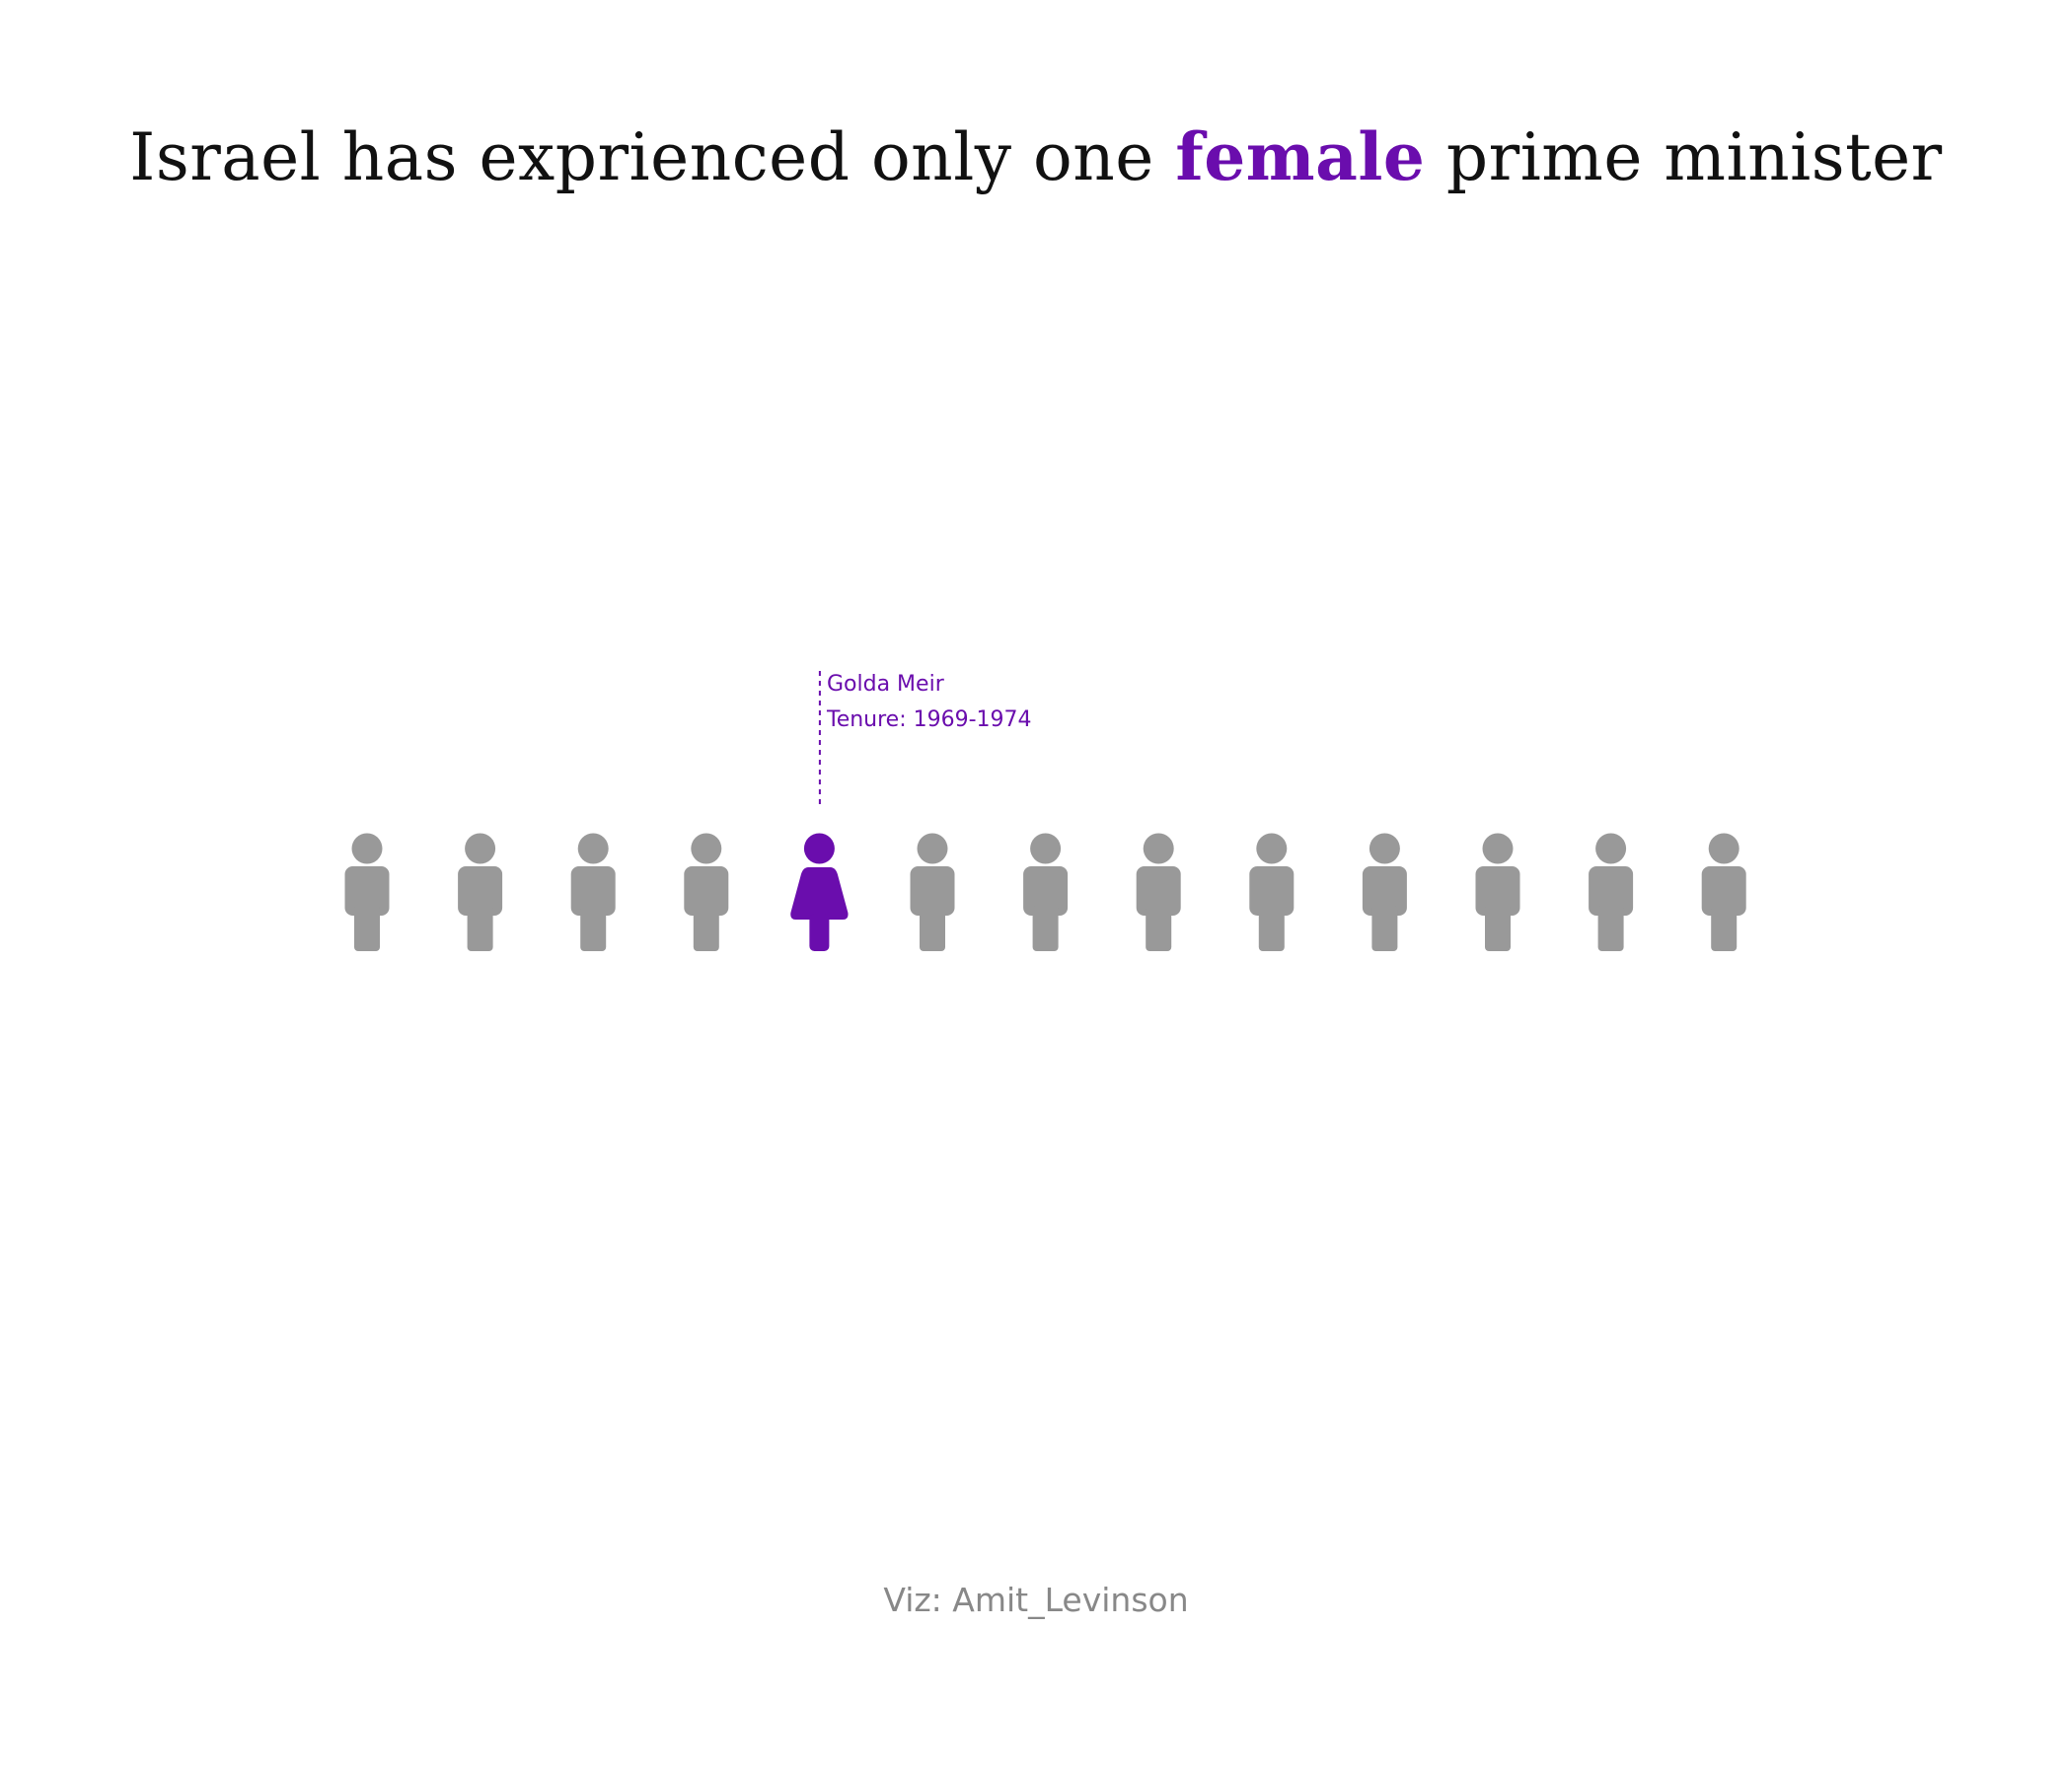 The width and height of the screenshot is (2072, 1776). I want to click on annotation-tenure: Tenure: 1969-1974, so click(929, 720).